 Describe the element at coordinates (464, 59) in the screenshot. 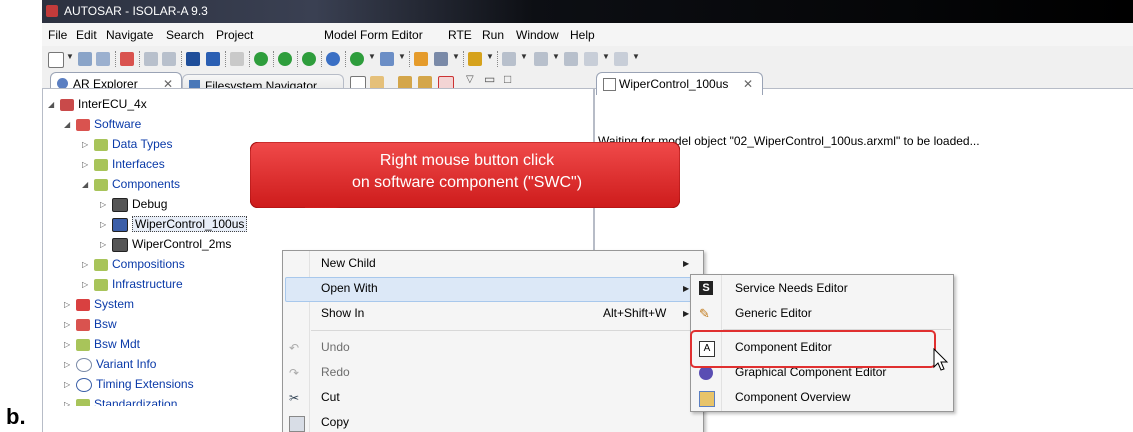

I see `toolbar-separator` at that location.